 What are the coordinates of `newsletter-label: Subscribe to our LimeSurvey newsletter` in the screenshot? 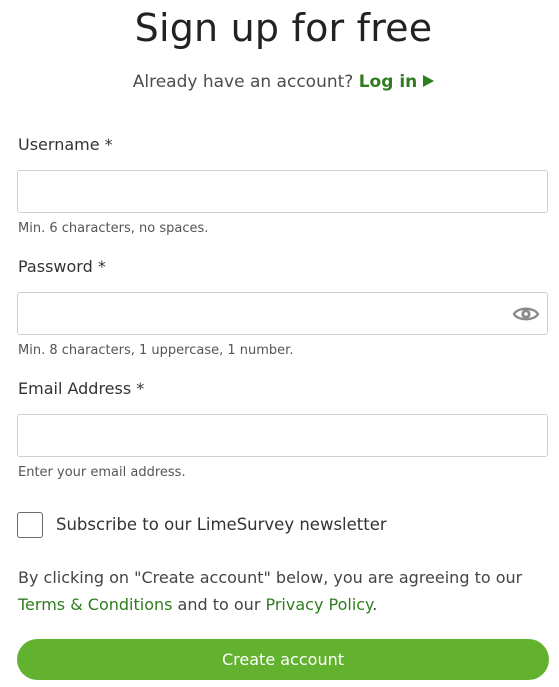 It's located at (221, 524).